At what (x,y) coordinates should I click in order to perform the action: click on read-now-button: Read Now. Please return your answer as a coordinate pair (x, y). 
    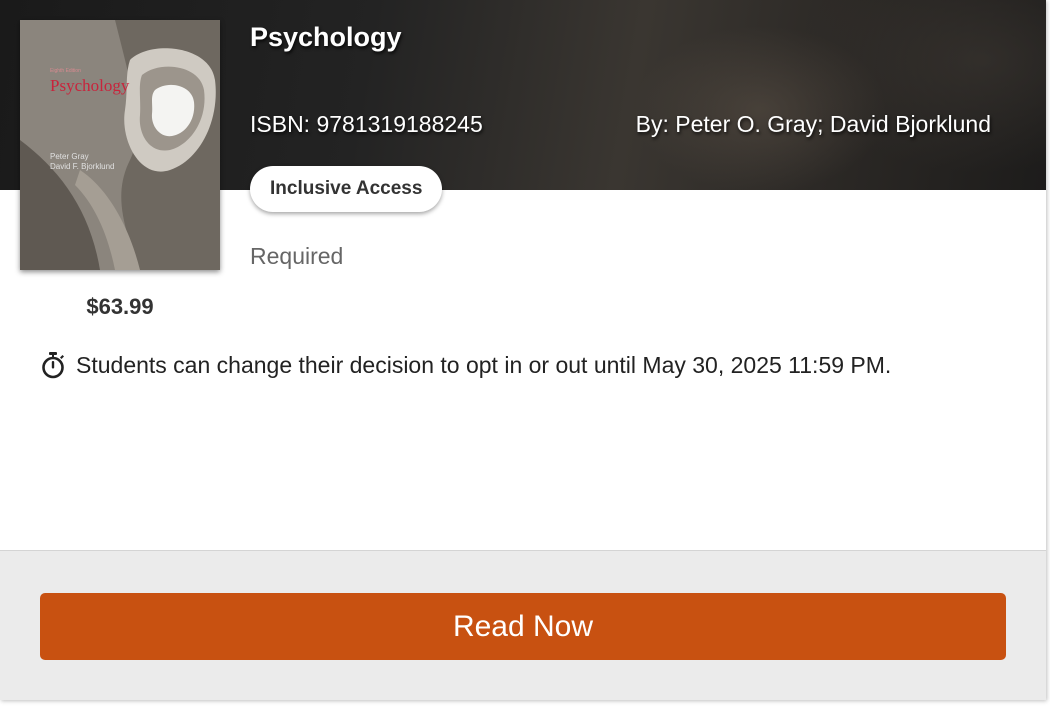
    Looking at the image, I should click on (523, 626).